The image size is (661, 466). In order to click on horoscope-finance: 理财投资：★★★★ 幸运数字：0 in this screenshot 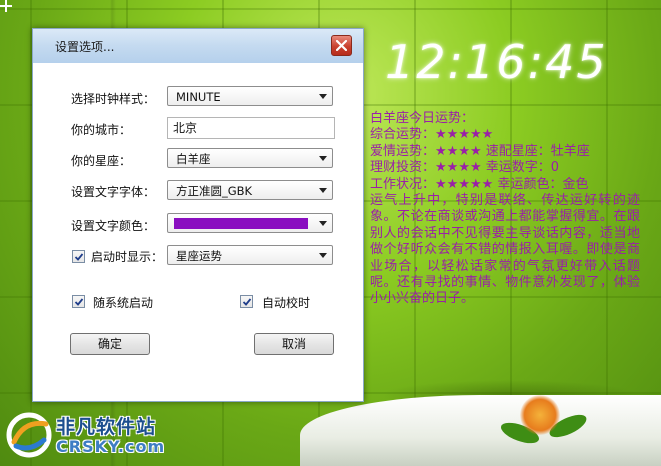, I will do `click(465, 168)`.